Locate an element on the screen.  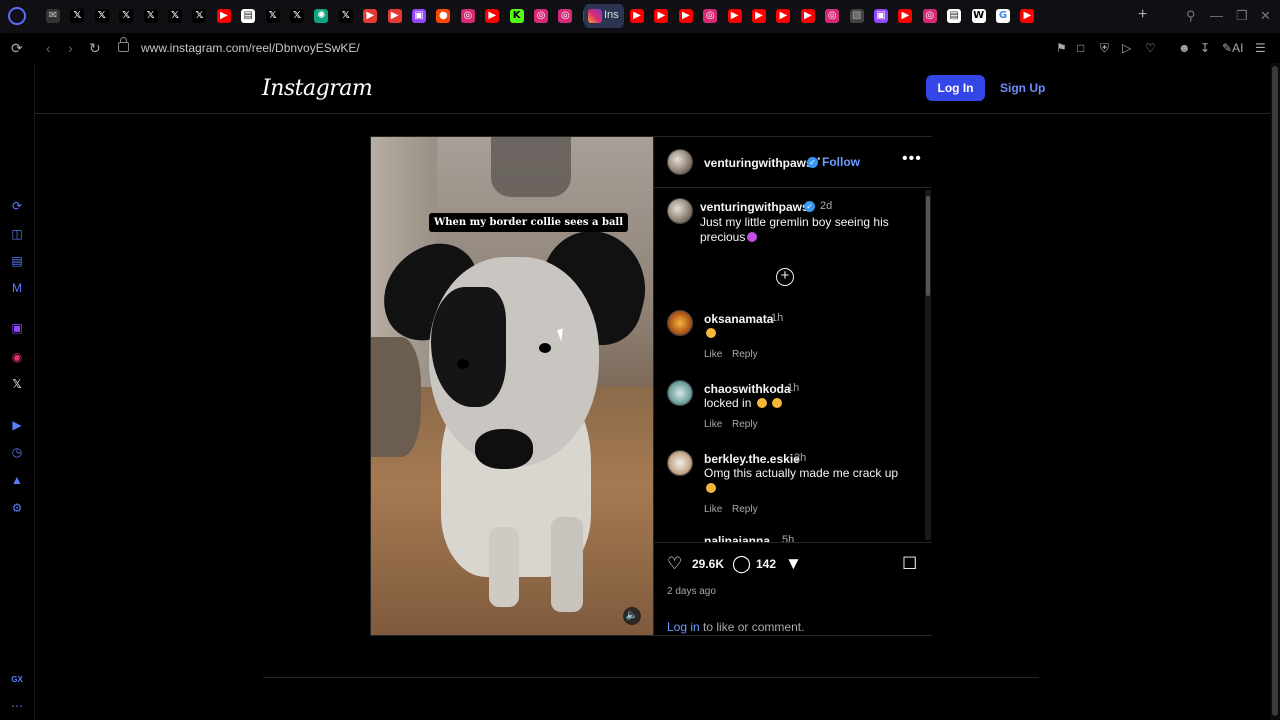
more-options-icon: ••• is located at coordinates (912, 159).